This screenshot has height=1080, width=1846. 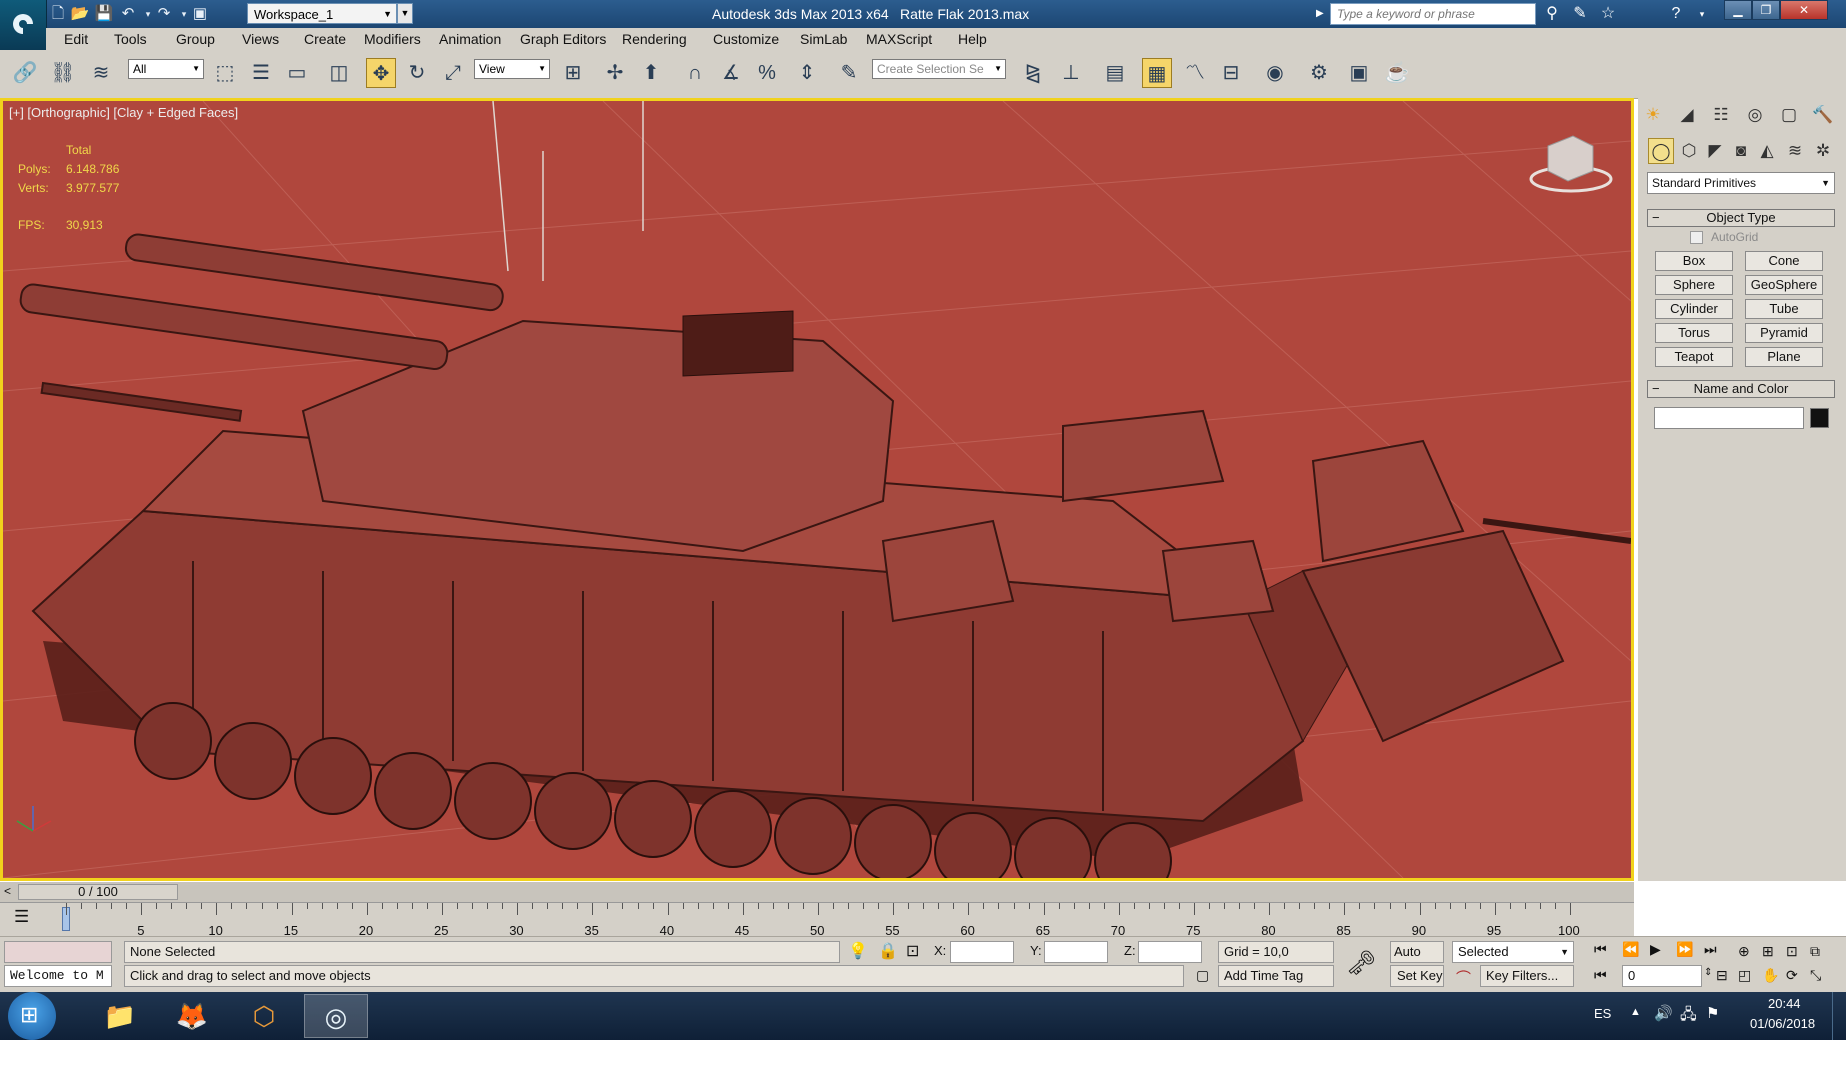 What do you see at coordinates (972, 39) in the screenshot?
I see `menu-help: Help` at bounding box center [972, 39].